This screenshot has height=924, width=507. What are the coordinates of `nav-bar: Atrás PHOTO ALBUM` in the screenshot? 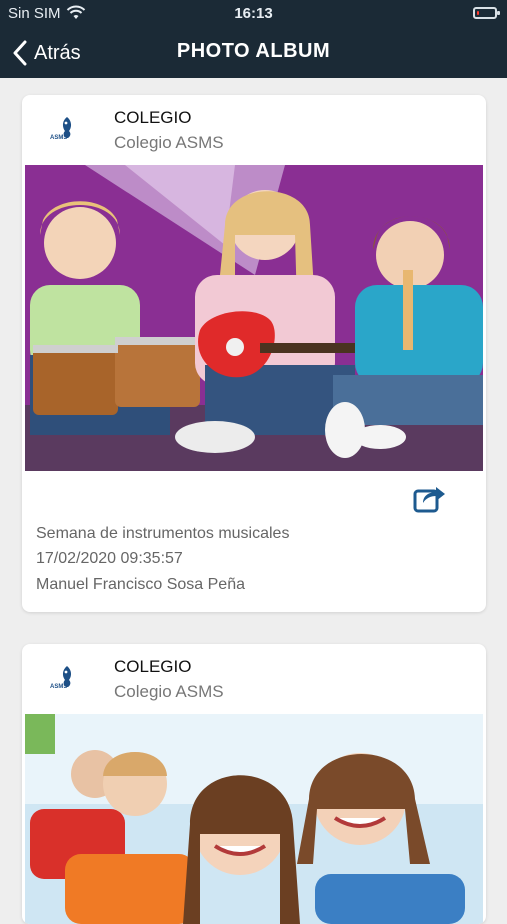 It's located at (253, 53).